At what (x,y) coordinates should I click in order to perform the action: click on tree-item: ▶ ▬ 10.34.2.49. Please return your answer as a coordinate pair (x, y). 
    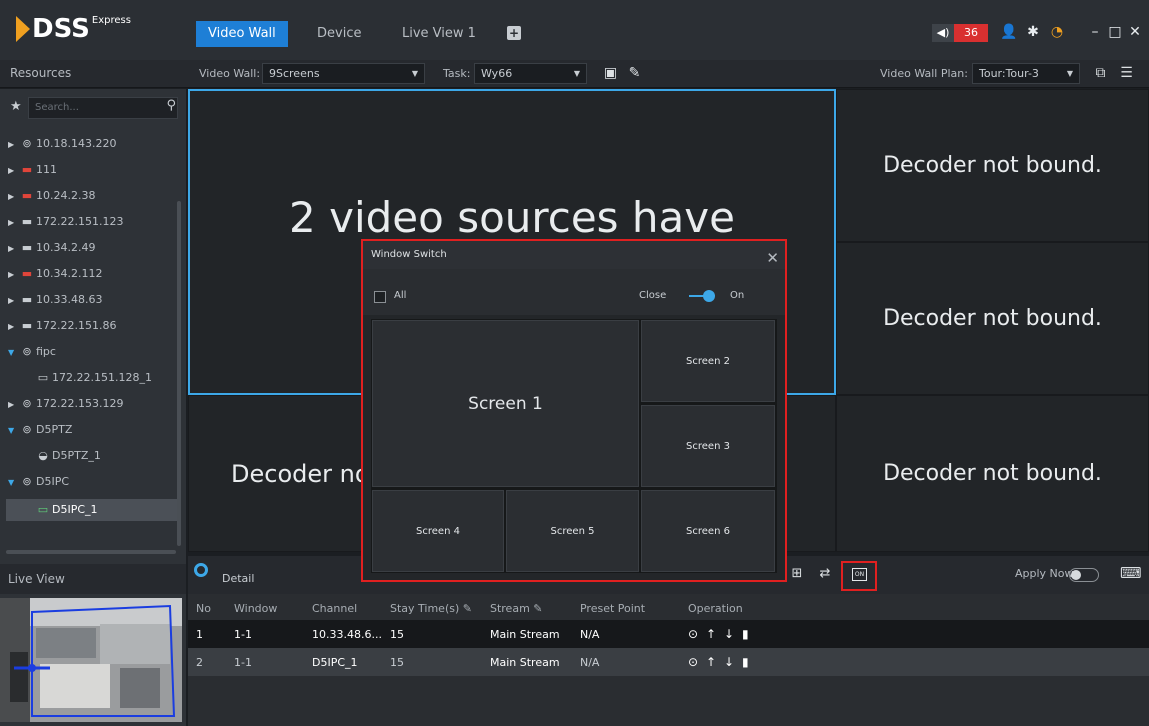
    Looking at the image, I should click on (93, 248).